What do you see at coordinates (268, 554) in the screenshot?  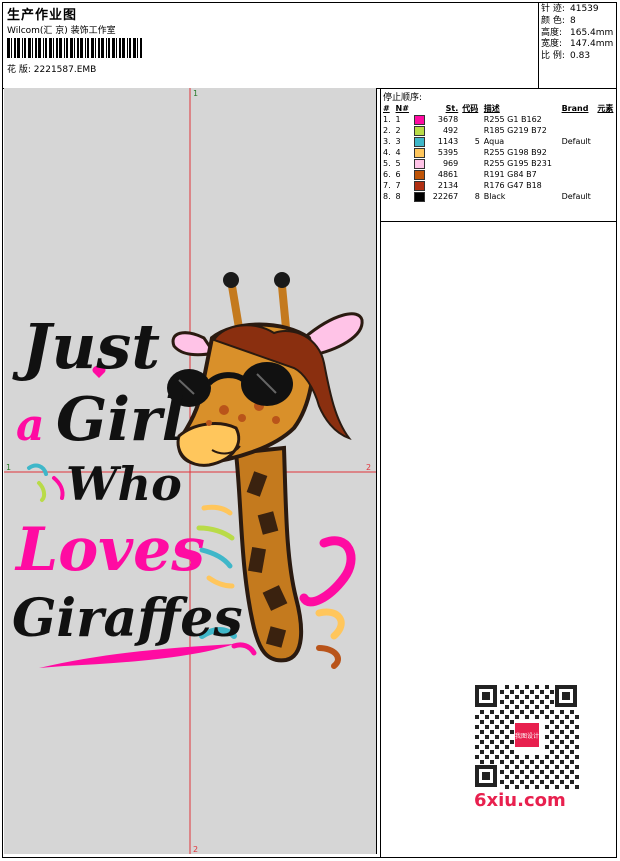 I see `giraffe-neck` at bounding box center [268, 554].